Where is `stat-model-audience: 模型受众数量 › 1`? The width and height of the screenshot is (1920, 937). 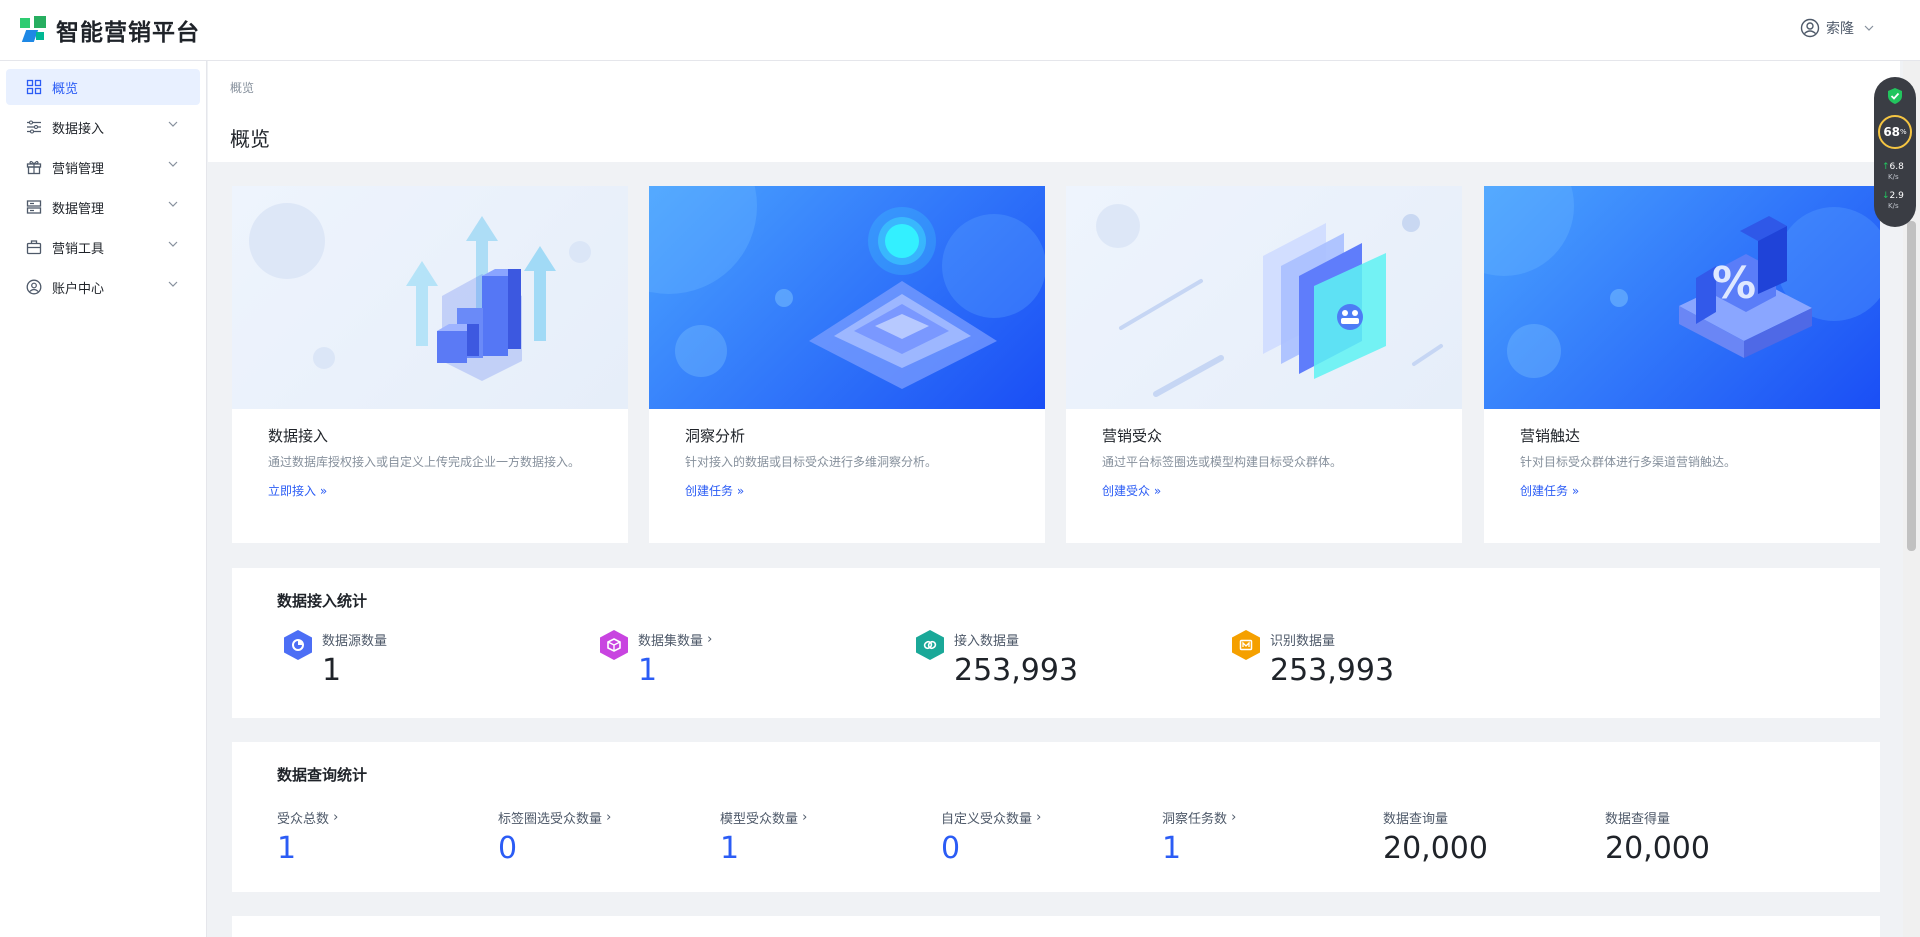
stat-model-audience: 模型受众数量 › 1 is located at coordinates (763, 837).